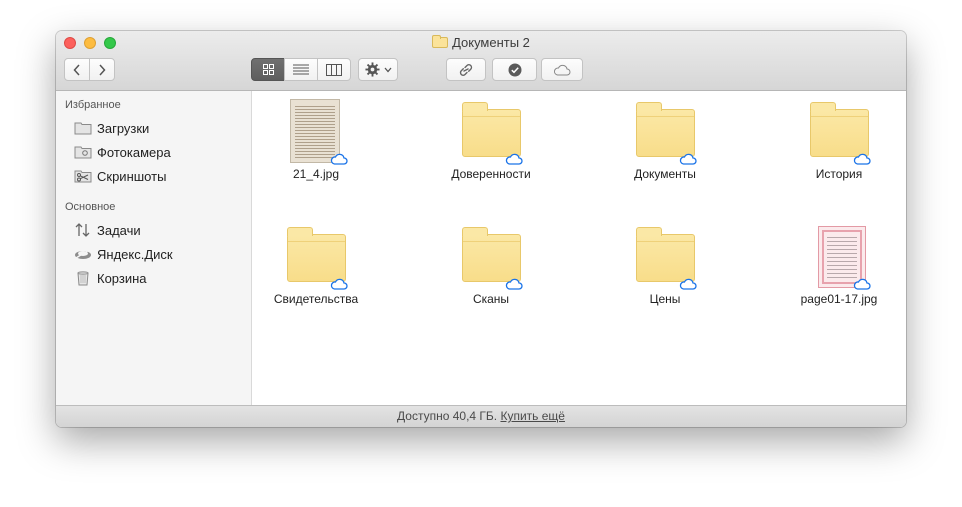 Image resolution: width=962 pixels, height=507 pixels. I want to click on folder-item: Документы, so click(665, 138).